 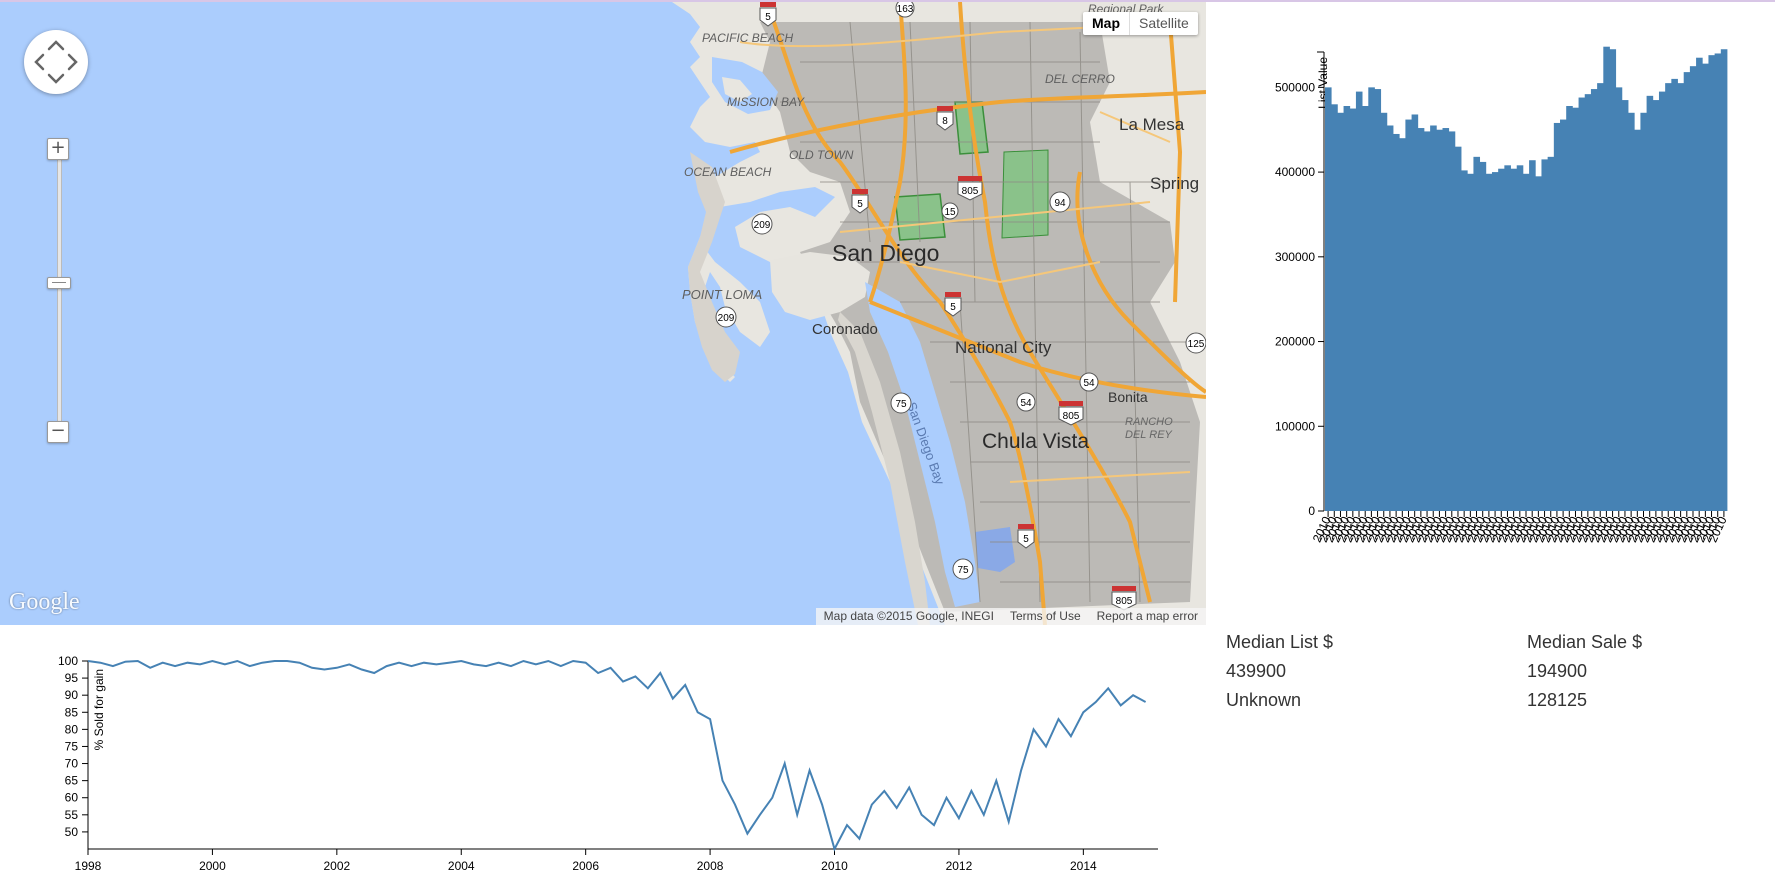 What do you see at coordinates (710, 866) in the screenshot?
I see `x-tick-label: 2008` at bounding box center [710, 866].